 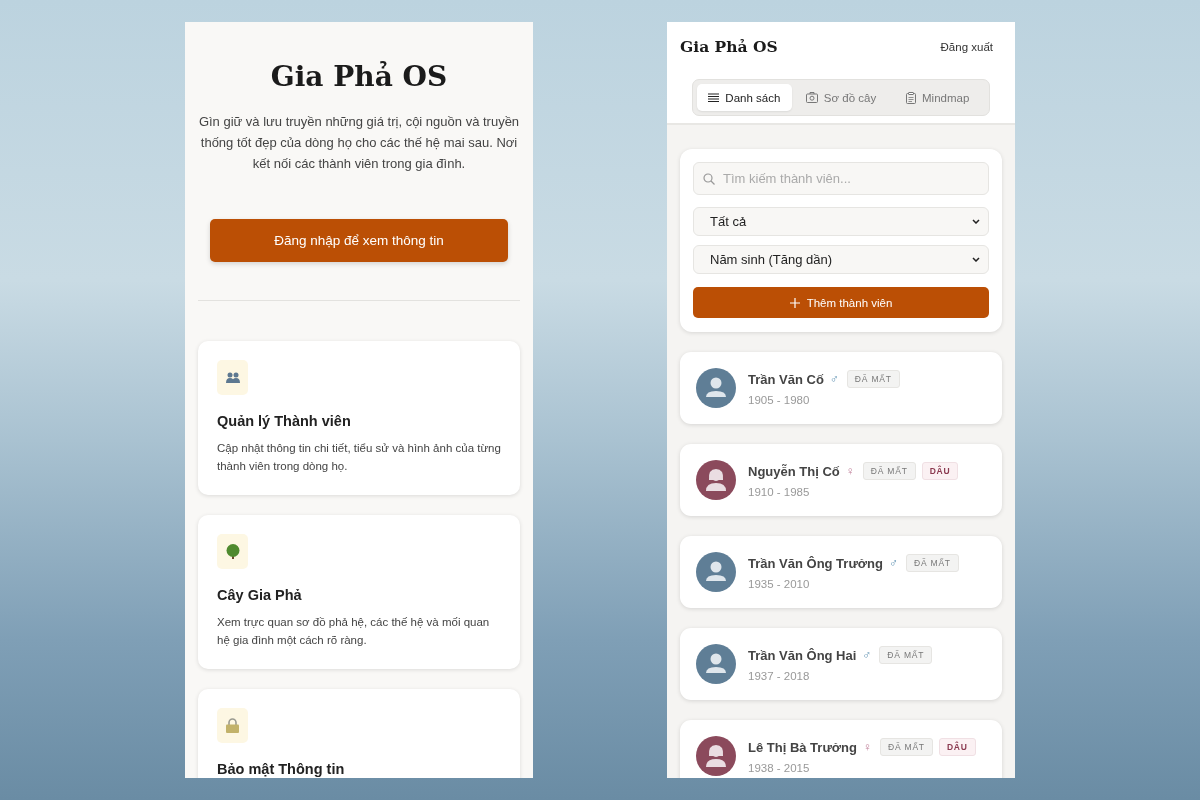 What do you see at coordinates (232, 377) in the screenshot?
I see `people-icon` at bounding box center [232, 377].